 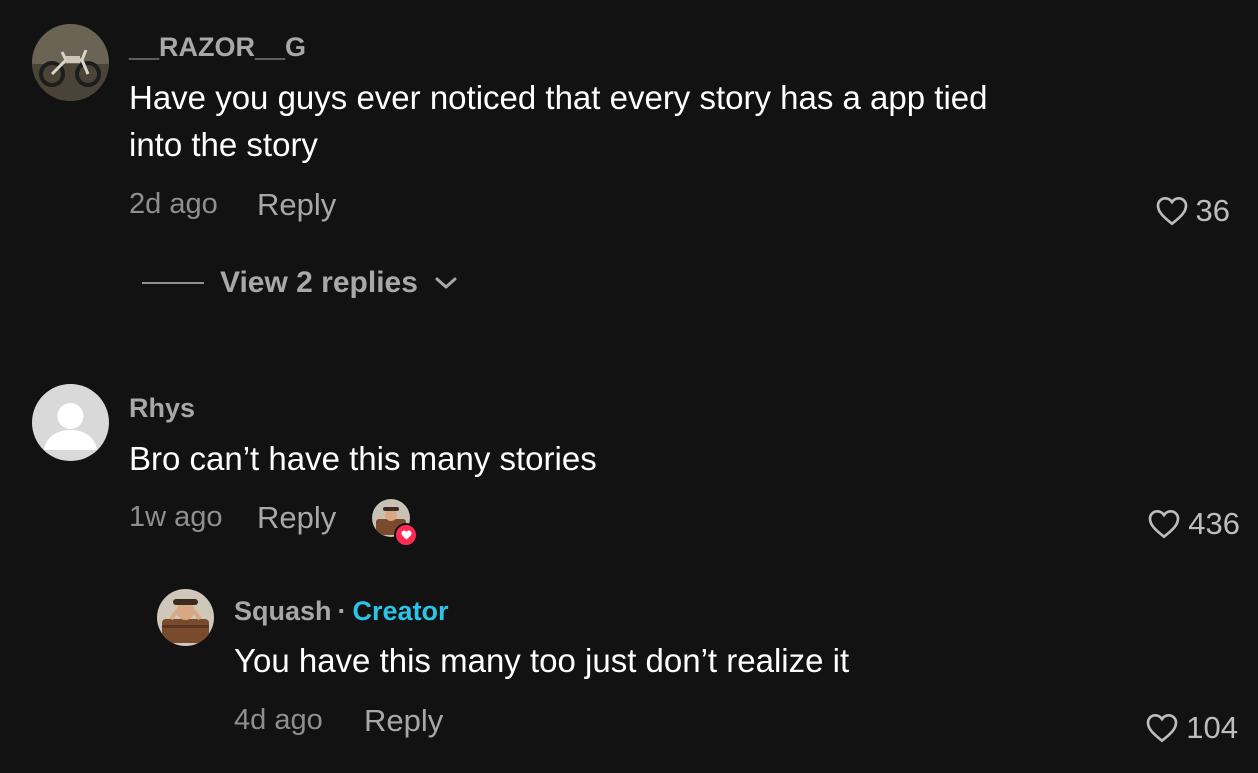 I want to click on like-button: 36, so click(x=1193, y=211).